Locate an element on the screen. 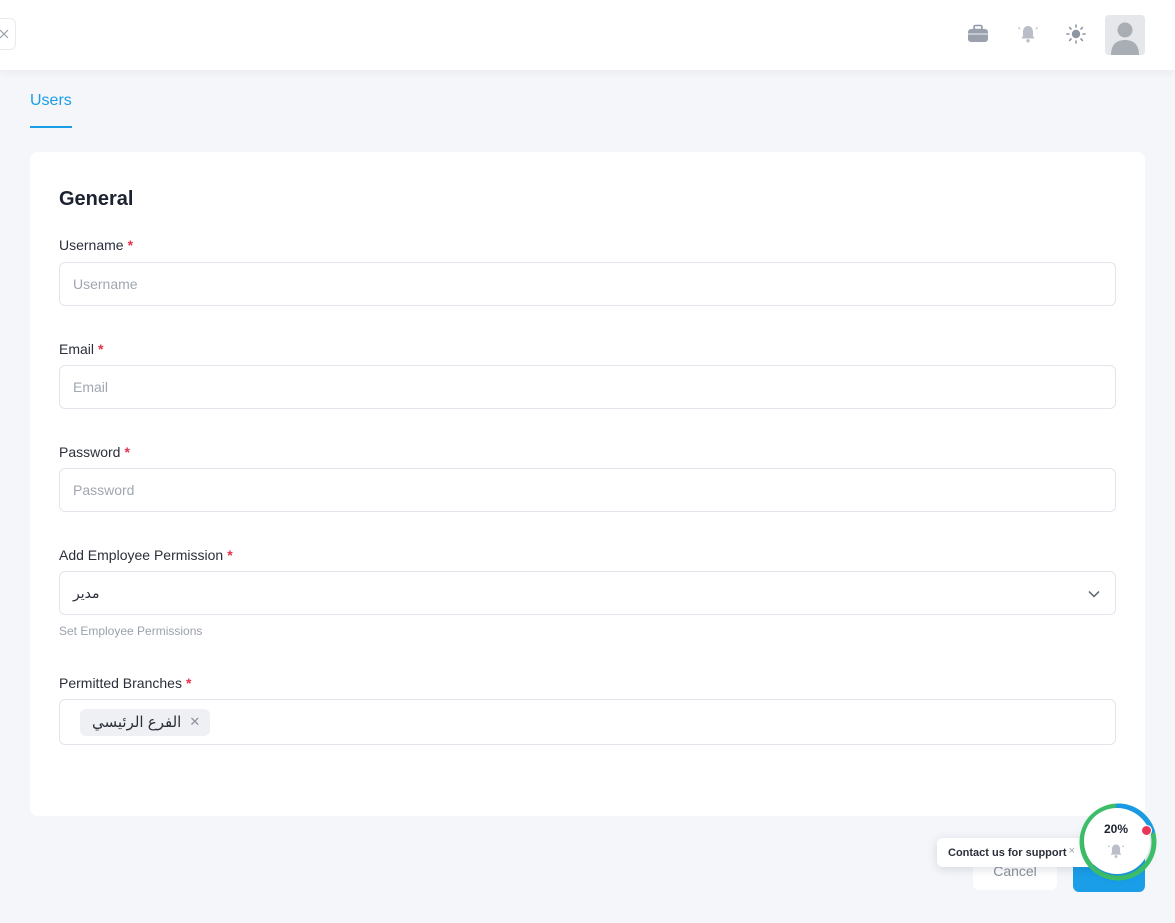 The width and height of the screenshot is (1175, 923). support-button is located at coordinates (1117, 841).